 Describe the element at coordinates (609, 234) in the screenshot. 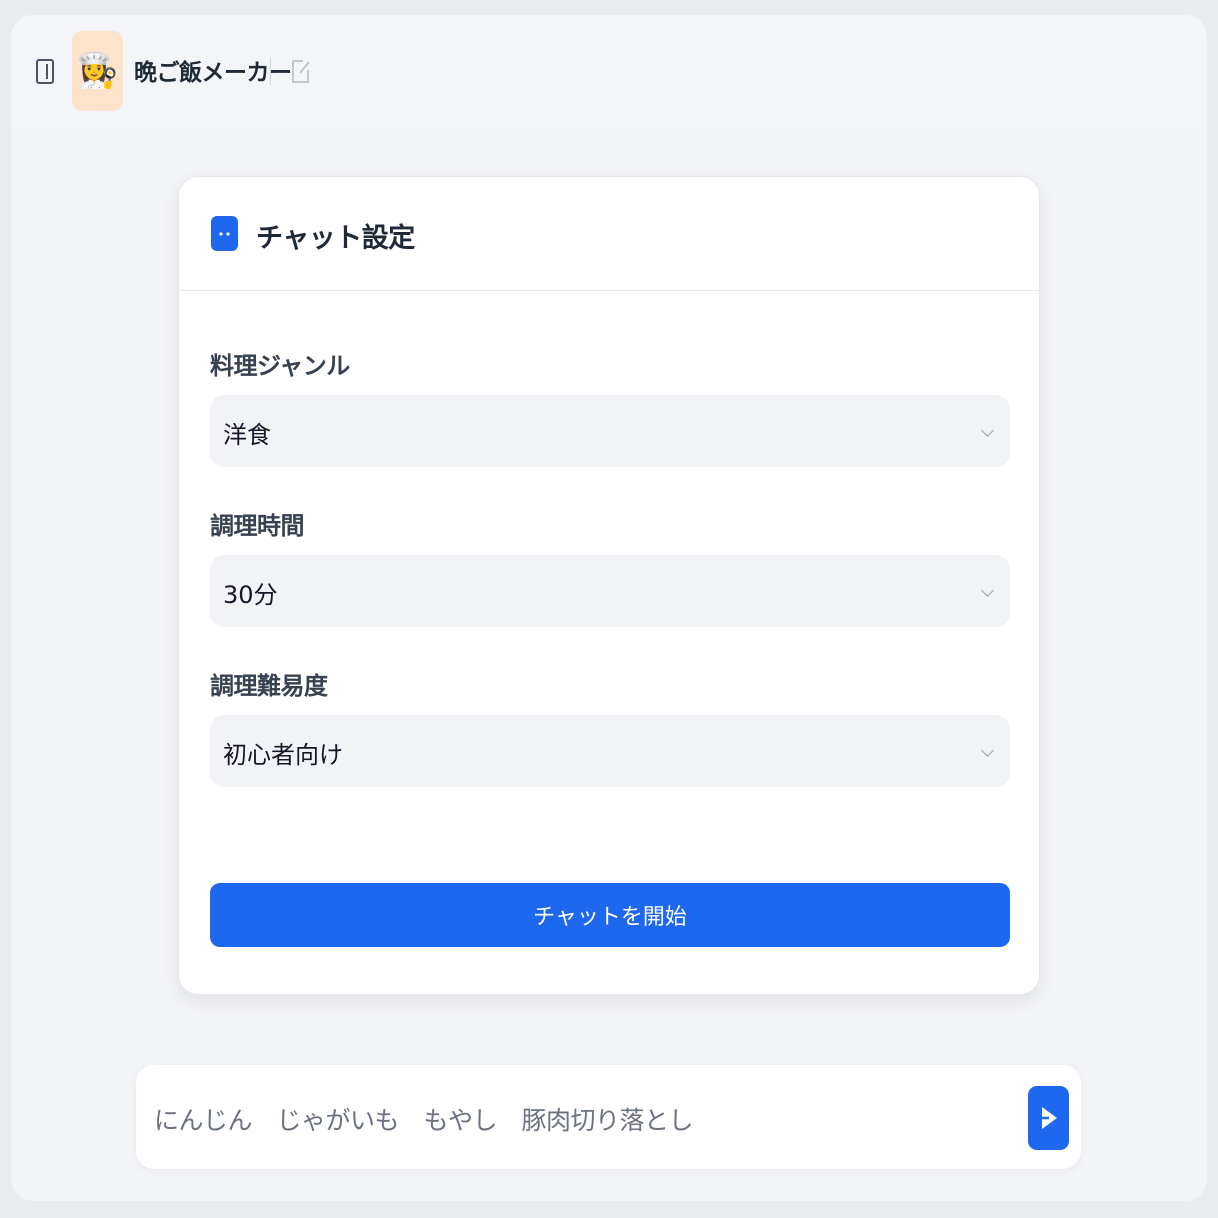

I see `card-header: チャット設定` at that location.